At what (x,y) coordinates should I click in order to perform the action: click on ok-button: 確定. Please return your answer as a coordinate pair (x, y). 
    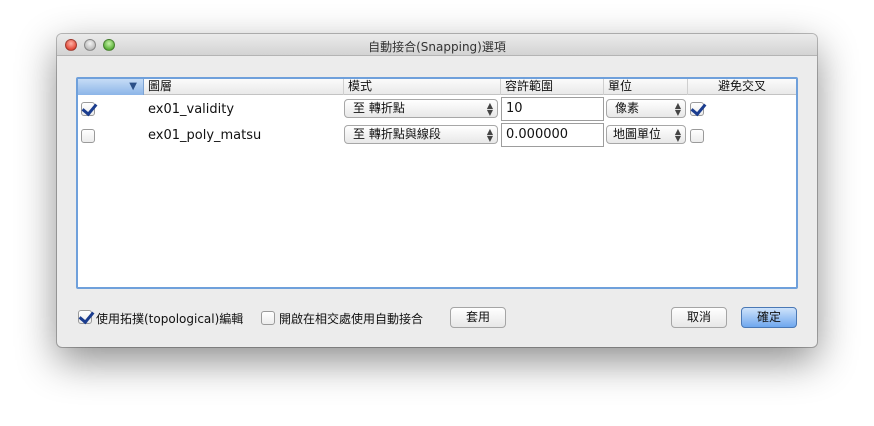
    Looking at the image, I should click on (769, 317).